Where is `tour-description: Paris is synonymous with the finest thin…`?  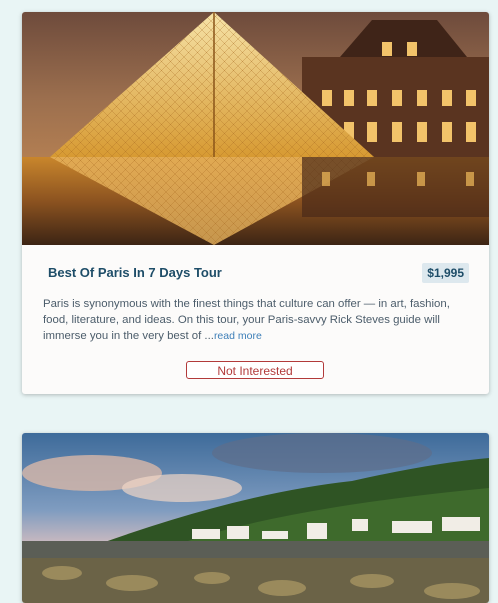
tour-description: Paris is synonymous with the finest thin… is located at coordinates (248, 320).